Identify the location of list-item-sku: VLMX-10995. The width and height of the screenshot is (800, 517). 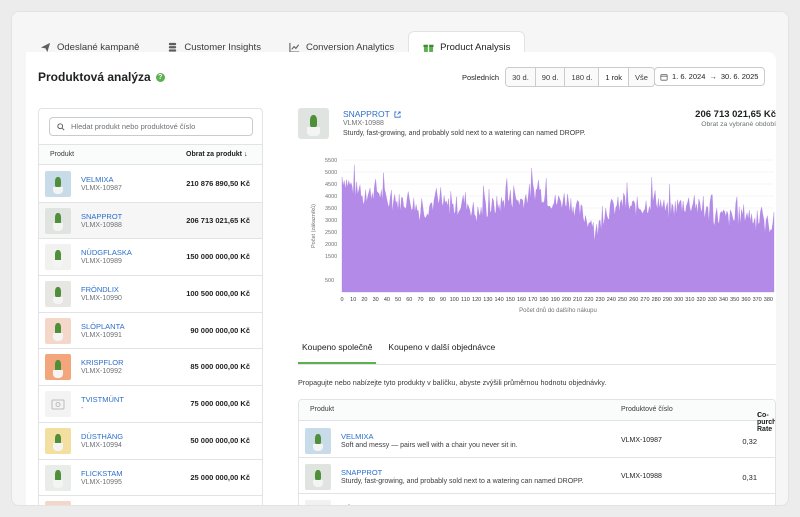
(101, 482).